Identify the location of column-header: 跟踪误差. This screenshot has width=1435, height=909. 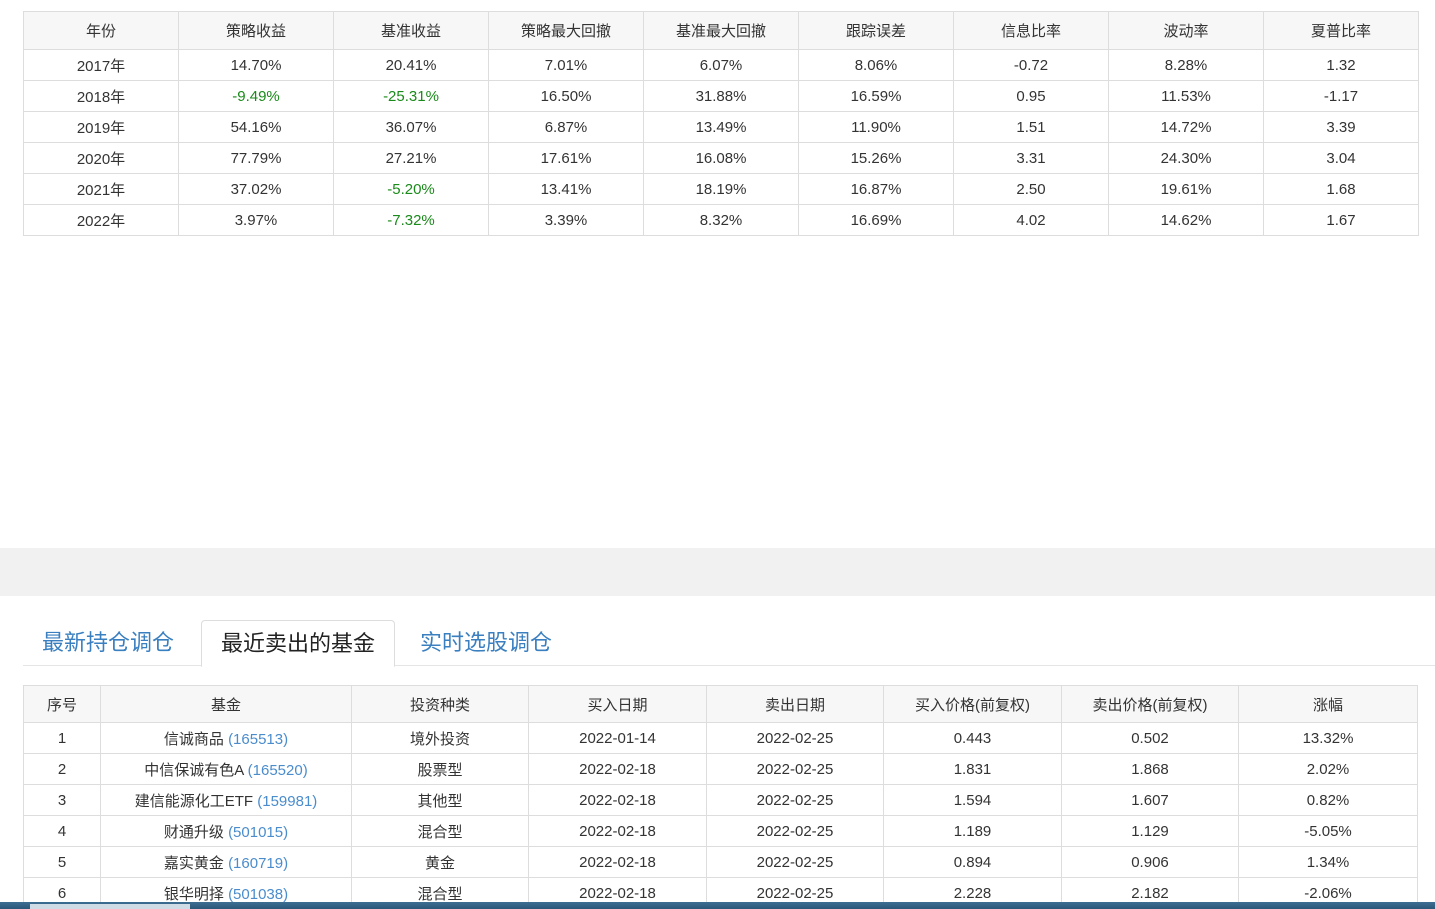
(876, 30).